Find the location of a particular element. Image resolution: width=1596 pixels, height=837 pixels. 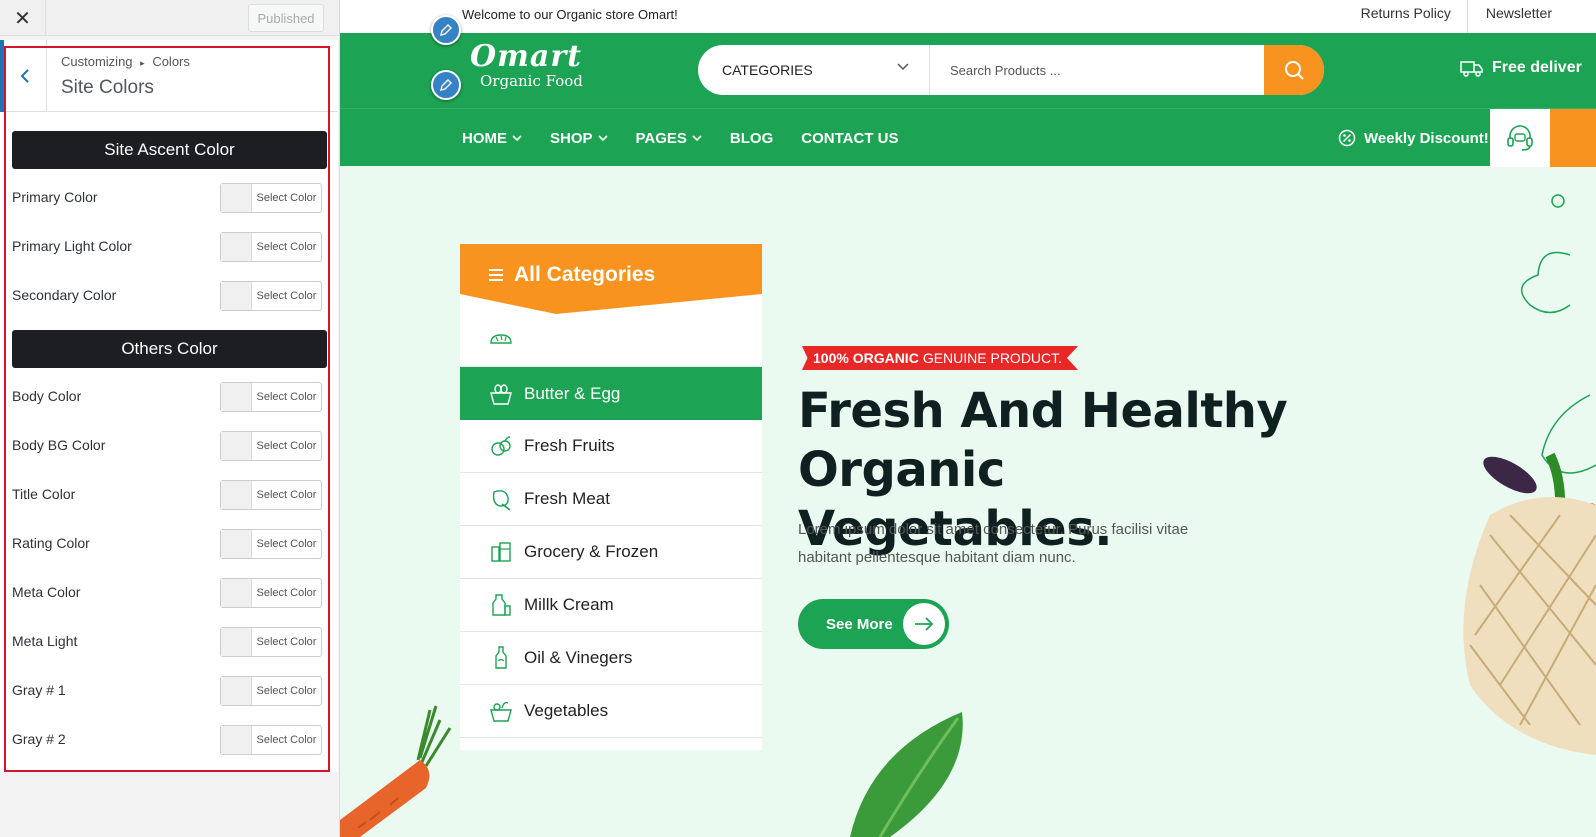

category-item: Butter & Egg is located at coordinates (611, 393).